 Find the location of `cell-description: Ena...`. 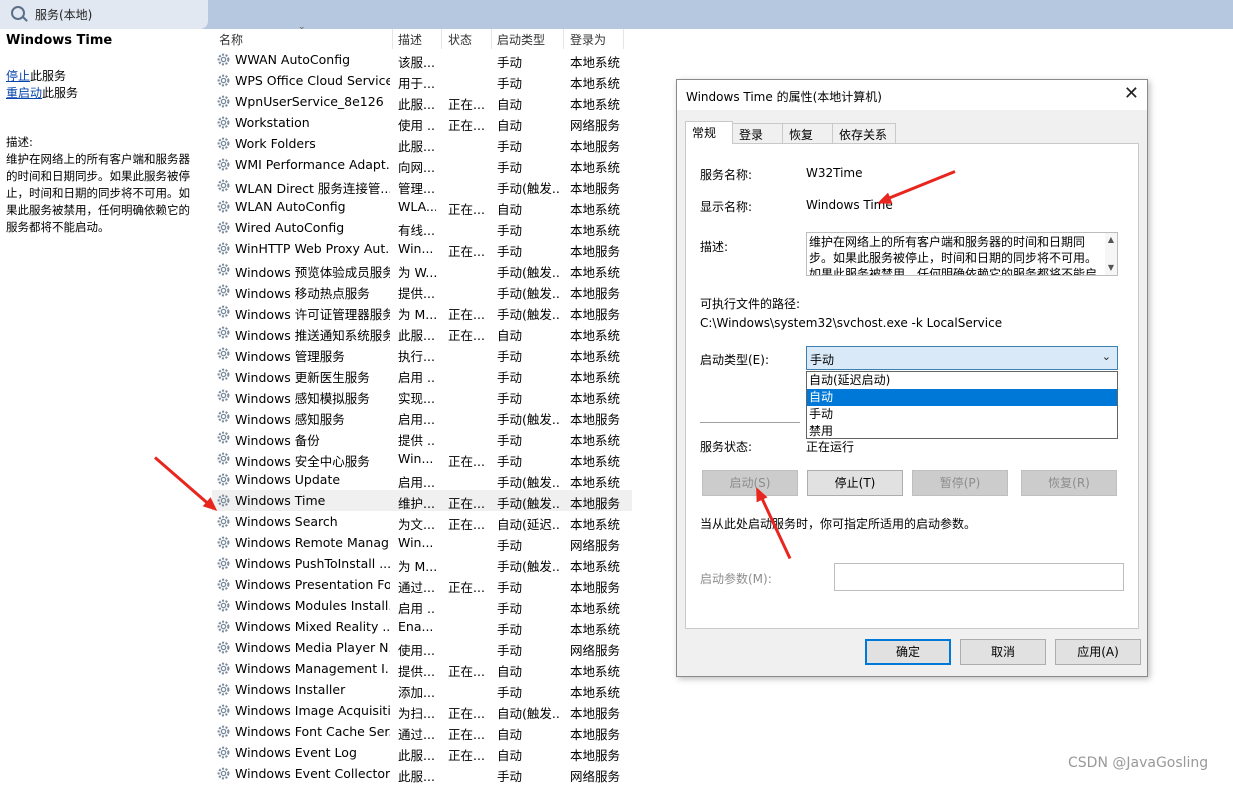

cell-description: Ena... is located at coordinates (416, 626).